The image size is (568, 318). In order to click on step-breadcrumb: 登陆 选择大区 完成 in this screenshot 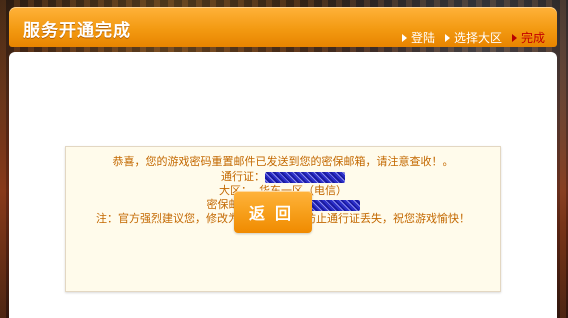, I will do `click(473, 37)`.